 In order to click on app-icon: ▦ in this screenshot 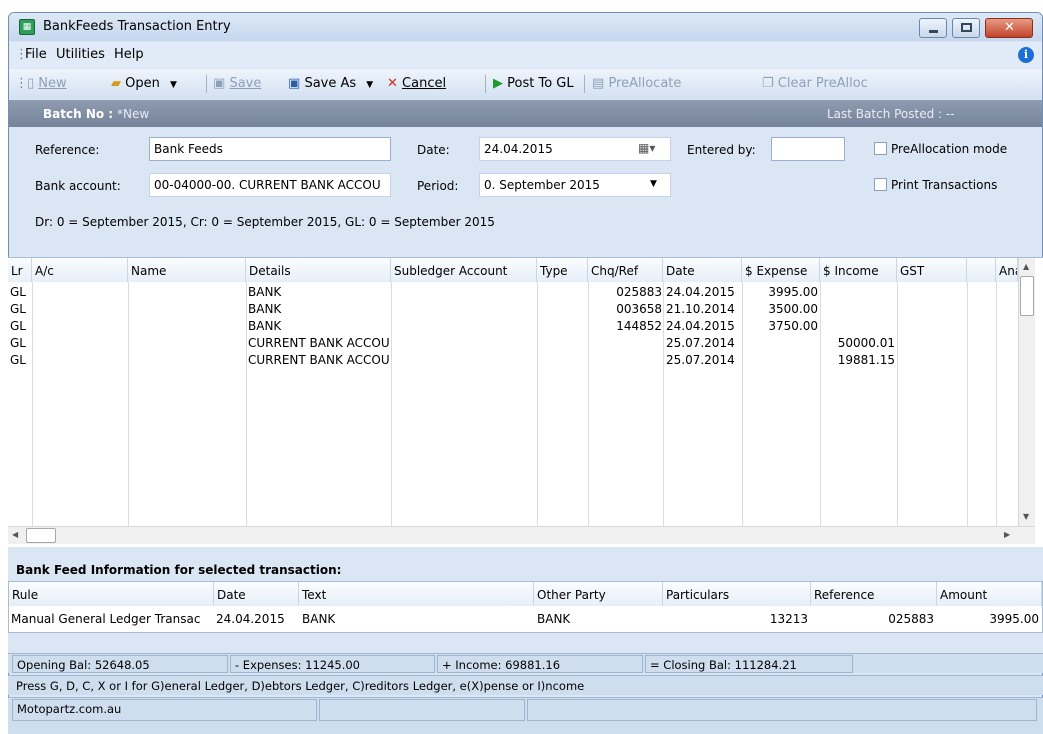, I will do `click(27, 27)`.